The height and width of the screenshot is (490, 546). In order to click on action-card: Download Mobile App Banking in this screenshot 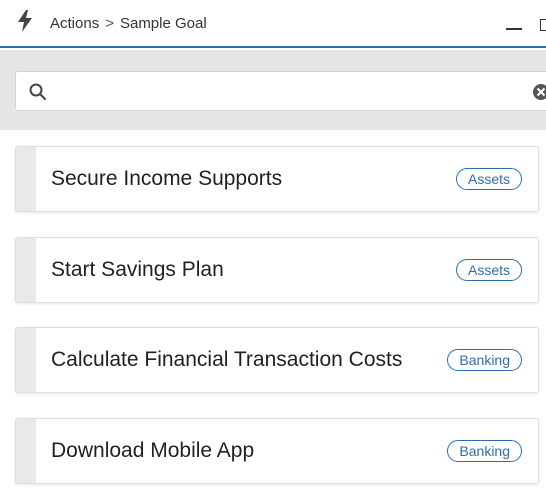, I will do `click(277, 451)`.